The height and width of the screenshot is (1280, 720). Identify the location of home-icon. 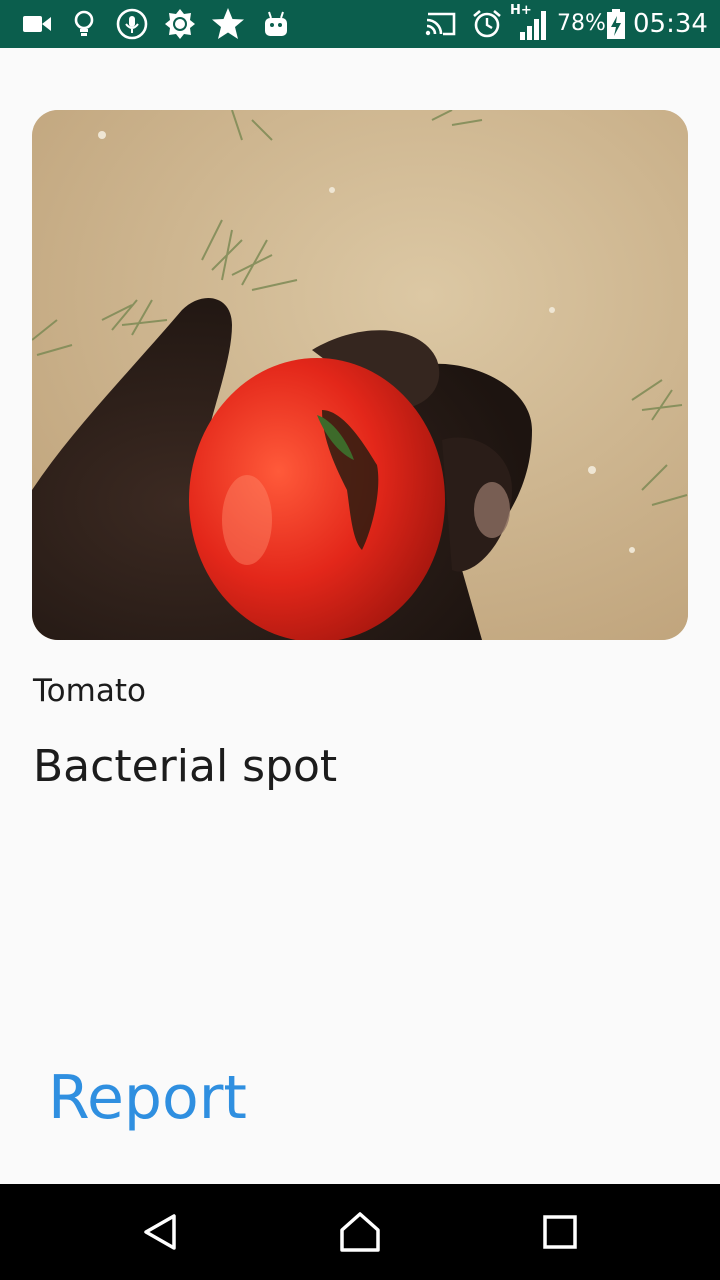
(360, 1232).